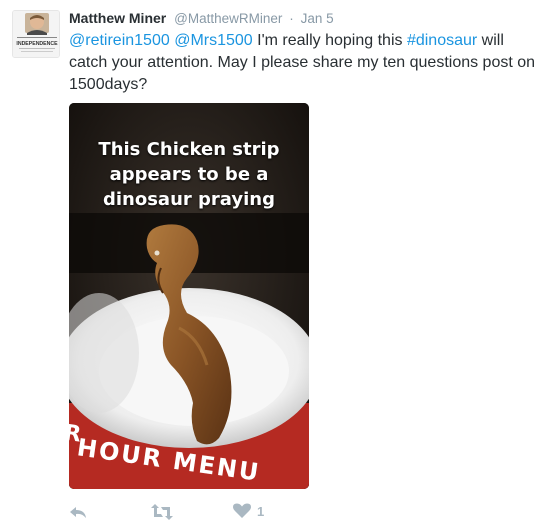  Describe the element at coordinates (117, 18) in the screenshot. I see `author-name: Matthew Miner` at that location.